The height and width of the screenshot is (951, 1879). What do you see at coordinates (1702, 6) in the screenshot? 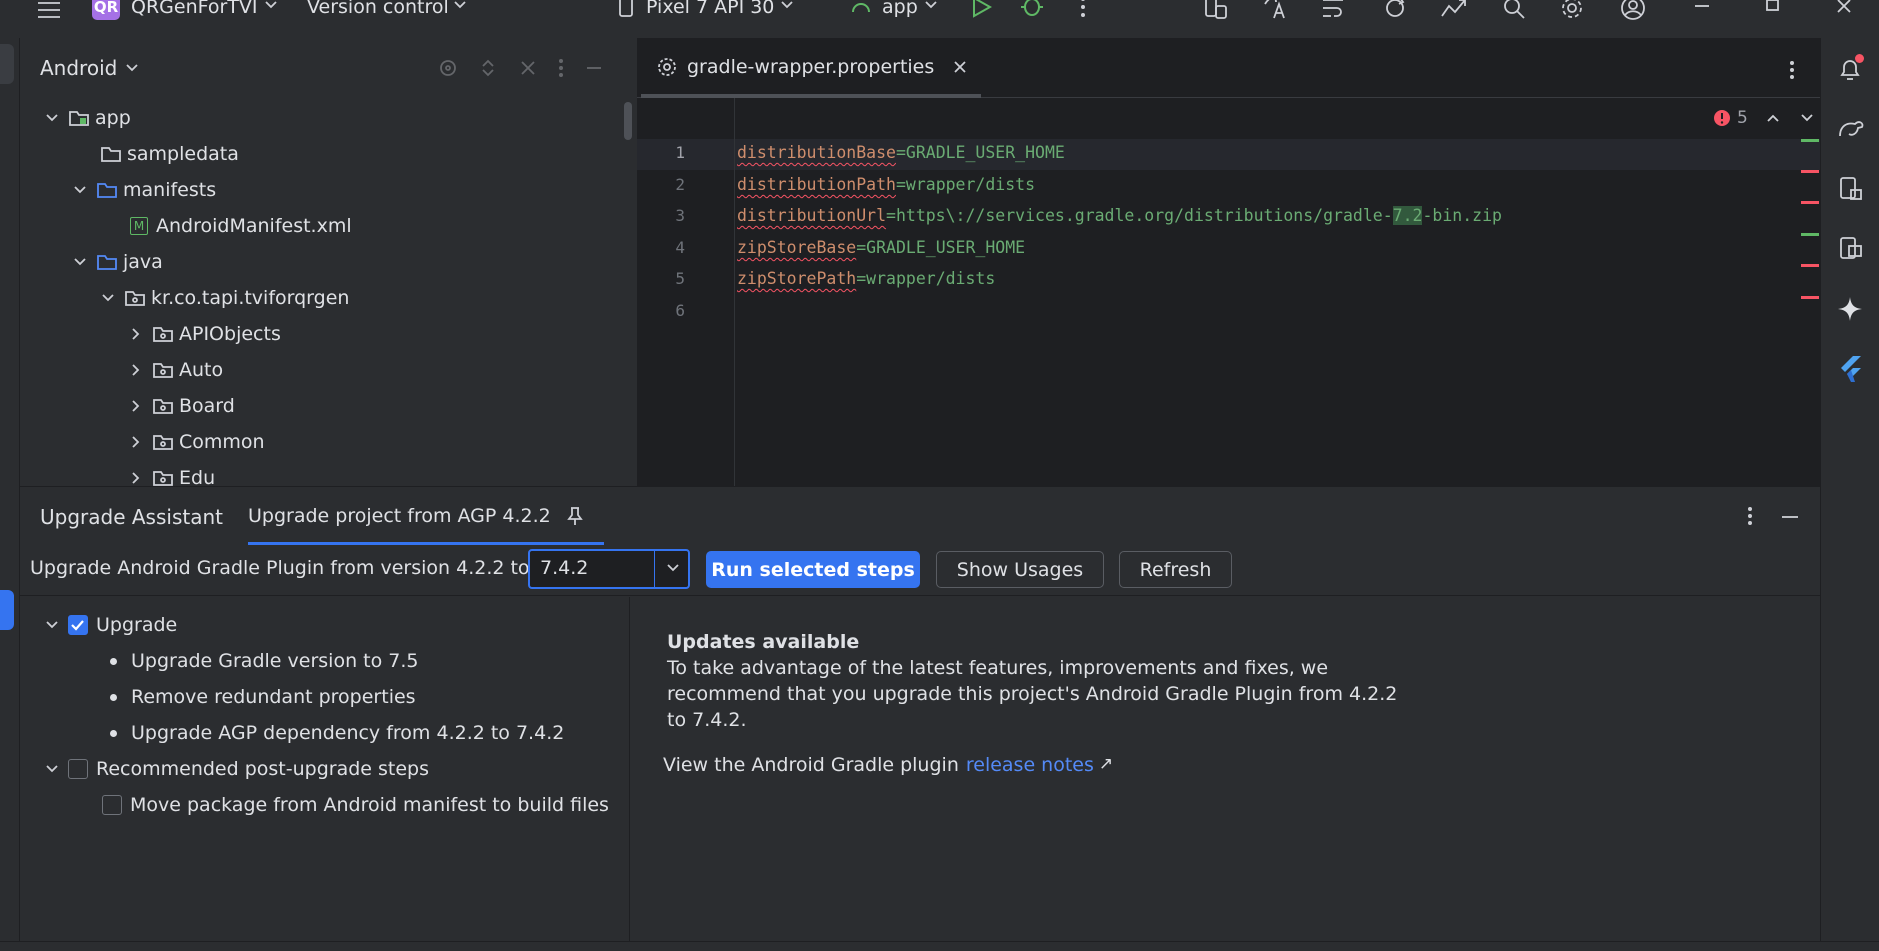
I see `minimize-icon` at bounding box center [1702, 6].